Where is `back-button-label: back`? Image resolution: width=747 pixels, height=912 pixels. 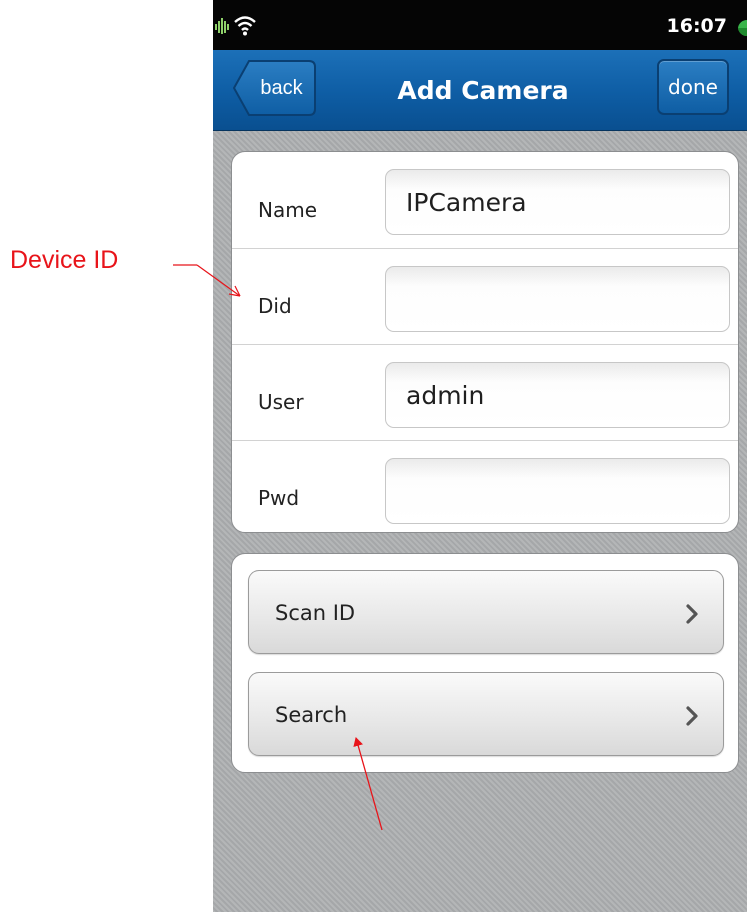
back-button-label: back is located at coordinates (281, 88).